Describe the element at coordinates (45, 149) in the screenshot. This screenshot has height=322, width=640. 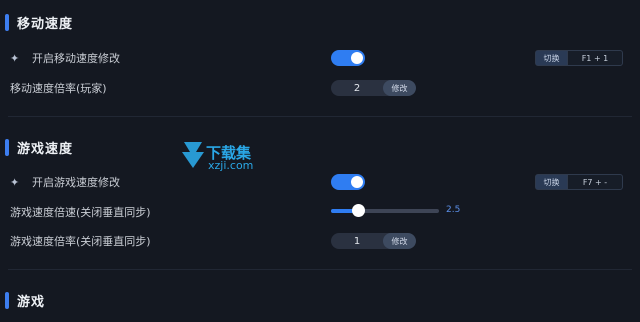
I see `section-title: 游戏速度` at that location.